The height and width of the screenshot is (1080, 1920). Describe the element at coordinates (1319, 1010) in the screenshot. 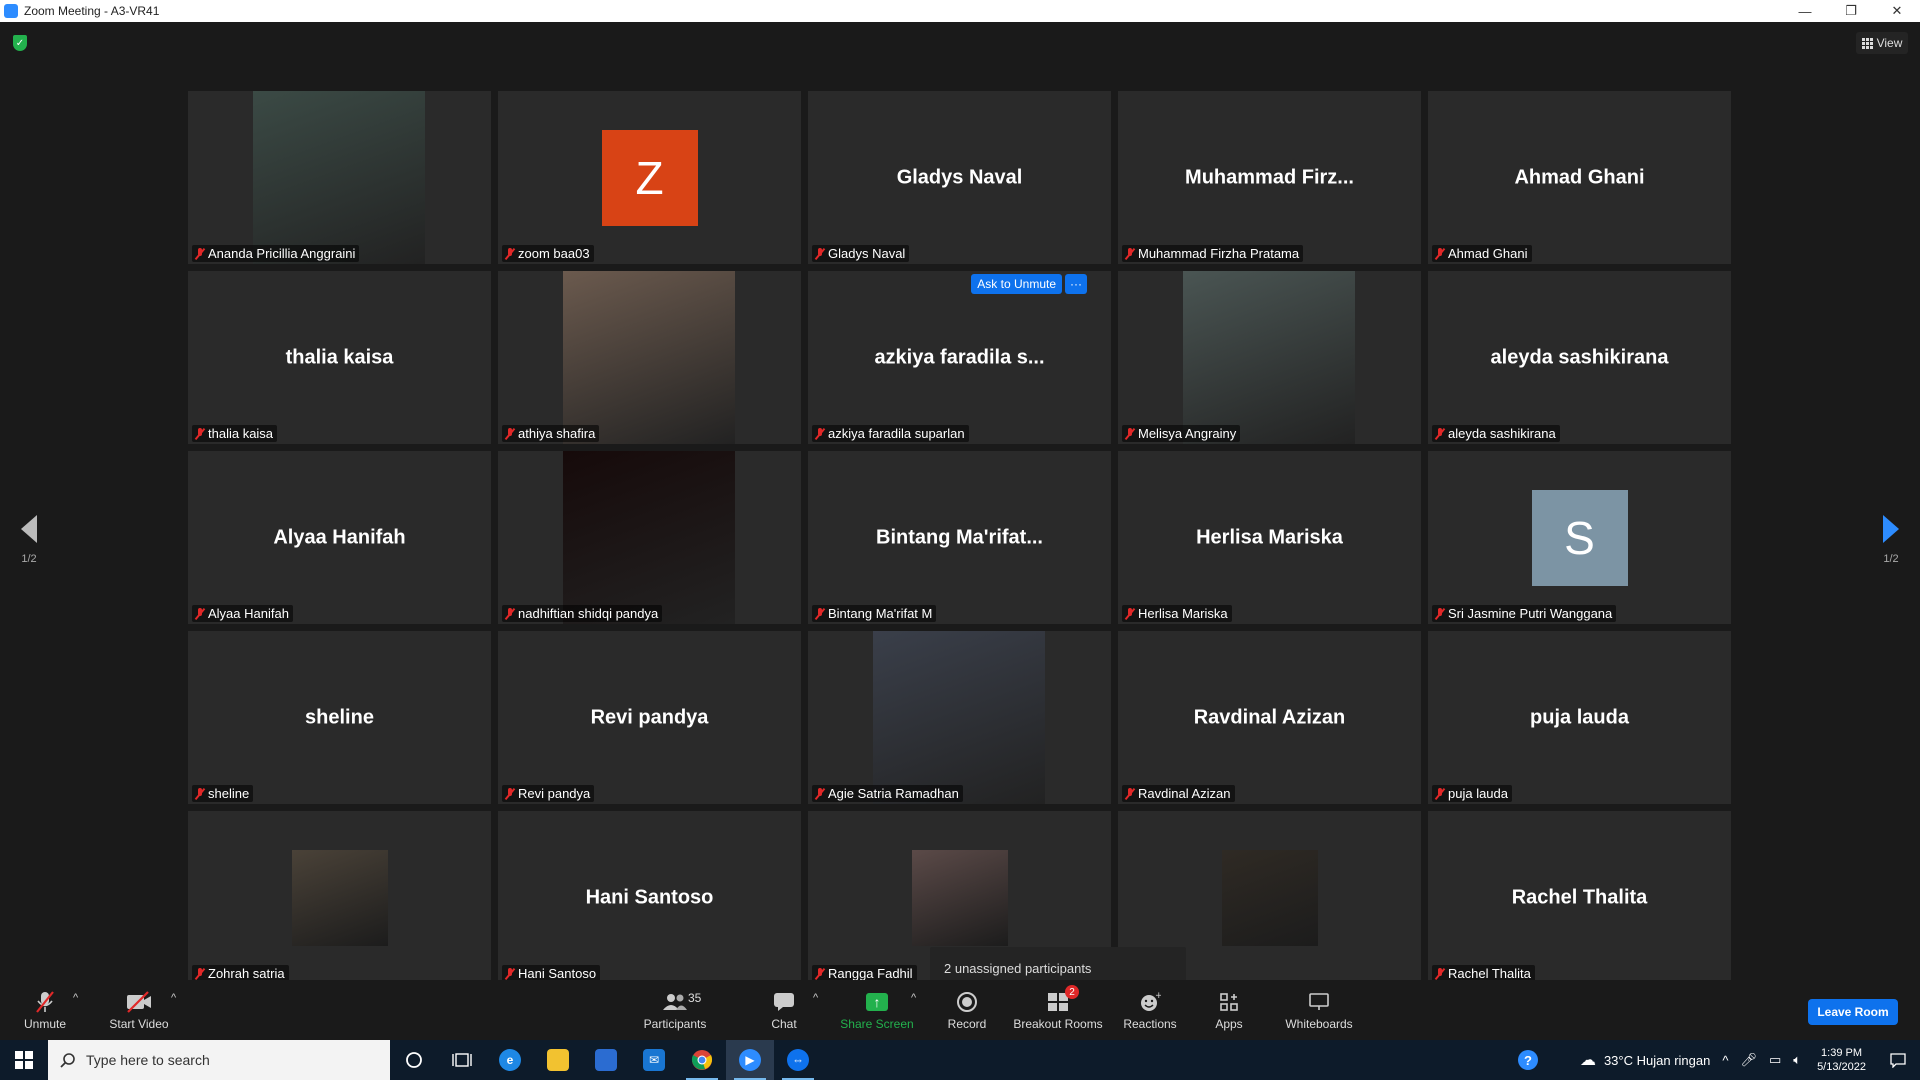

I see `whiteboards-button: Whiteboards` at that location.